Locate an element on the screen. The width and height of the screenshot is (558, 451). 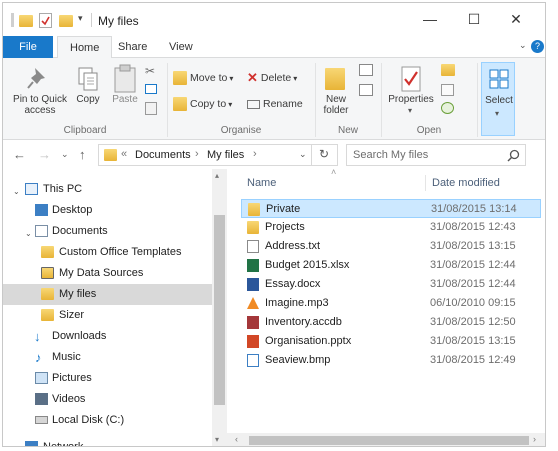
pin-button: Pin to Quick access is located at coordinates (38, 92).